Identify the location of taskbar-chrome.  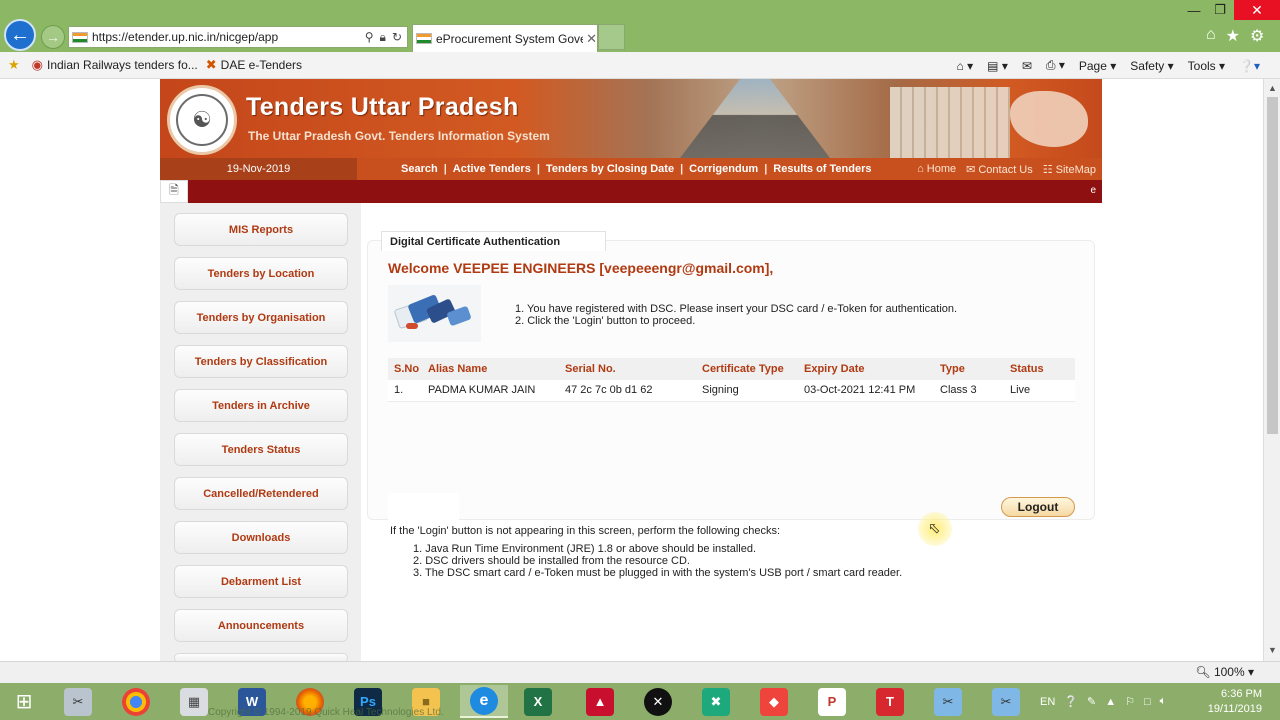
(136, 701).